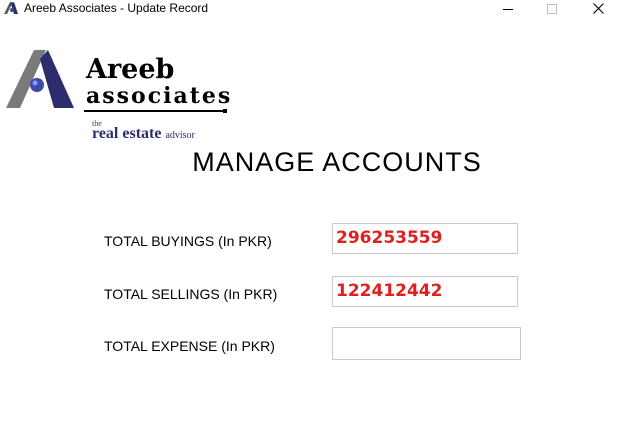 This screenshot has height=445, width=621. What do you see at coordinates (337, 162) in the screenshot?
I see `page-title: MANAGE ACCOUNTS` at bounding box center [337, 162].